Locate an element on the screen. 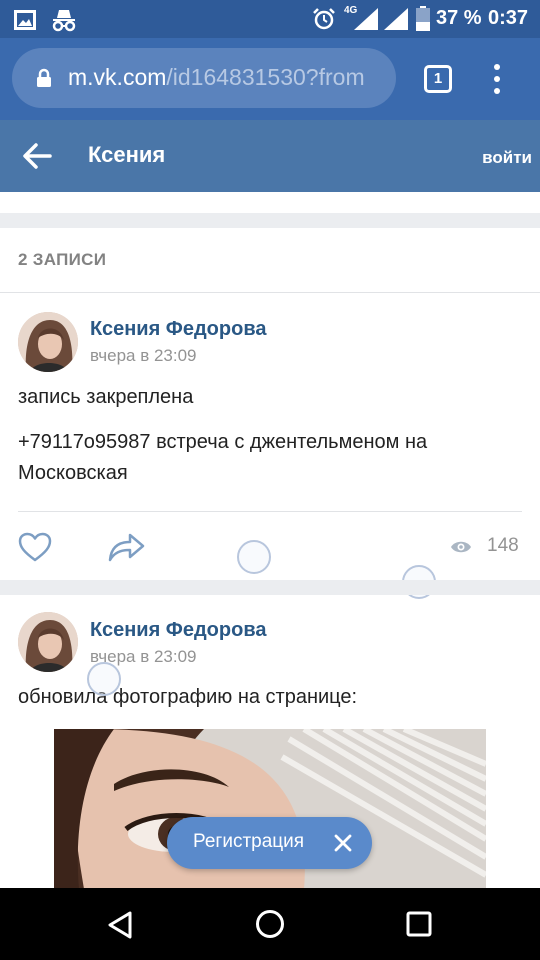 Image resolution: width=540 pixels, height=960 pixels. address-bar: m.vk.com/id164831530?from is located at coordinates (204, 78).